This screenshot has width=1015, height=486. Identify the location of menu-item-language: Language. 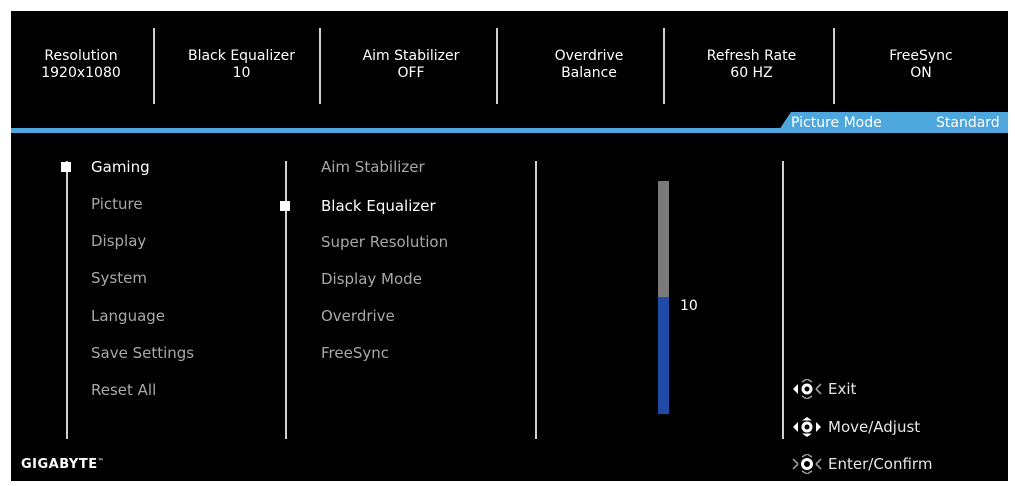
(128, 316).